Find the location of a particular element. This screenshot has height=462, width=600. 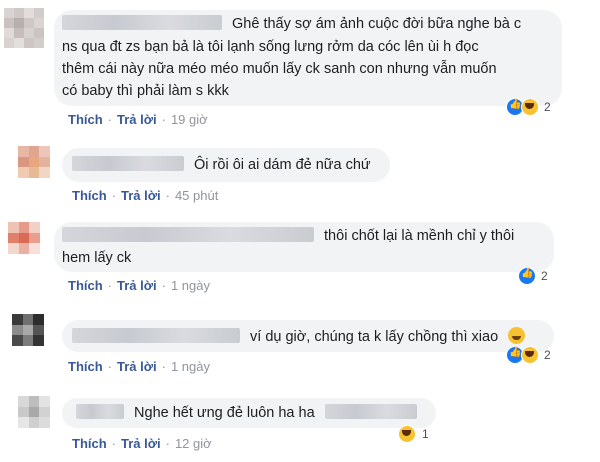

timestamp: 19 giờ is located at coordinates (189, 119).